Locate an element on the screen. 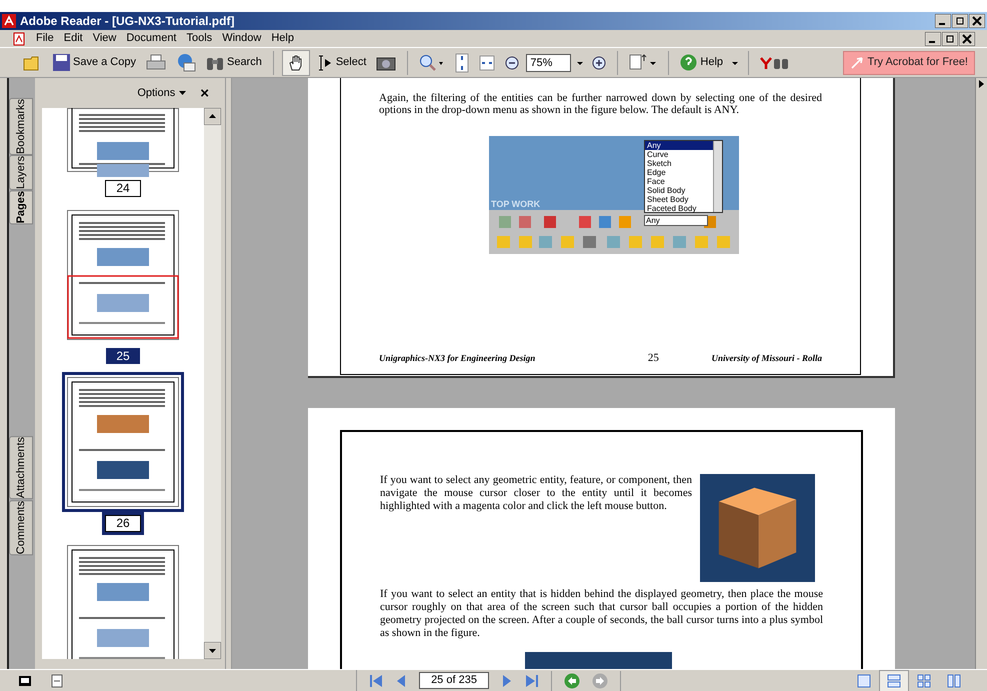  side-tab: Bookmarks is located at coordinates (21, 127).